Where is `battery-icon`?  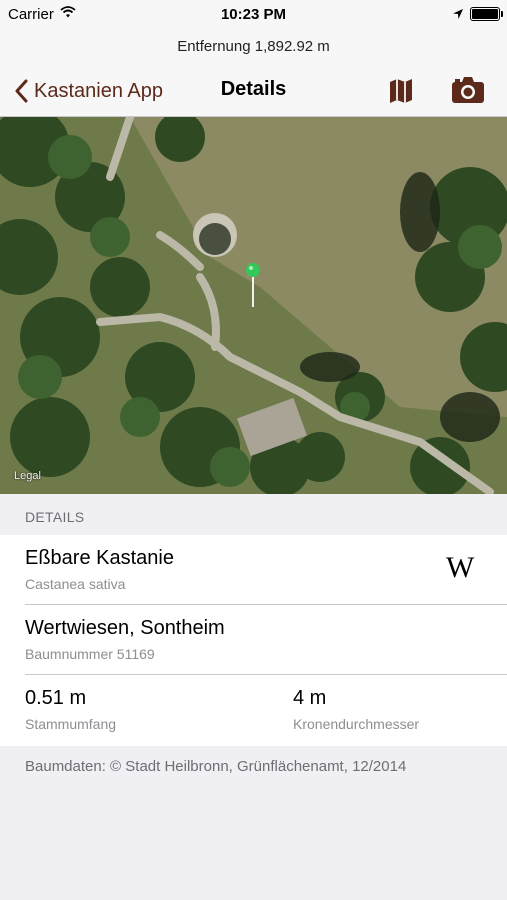 battery-icon is located at coordinates (486, 14).